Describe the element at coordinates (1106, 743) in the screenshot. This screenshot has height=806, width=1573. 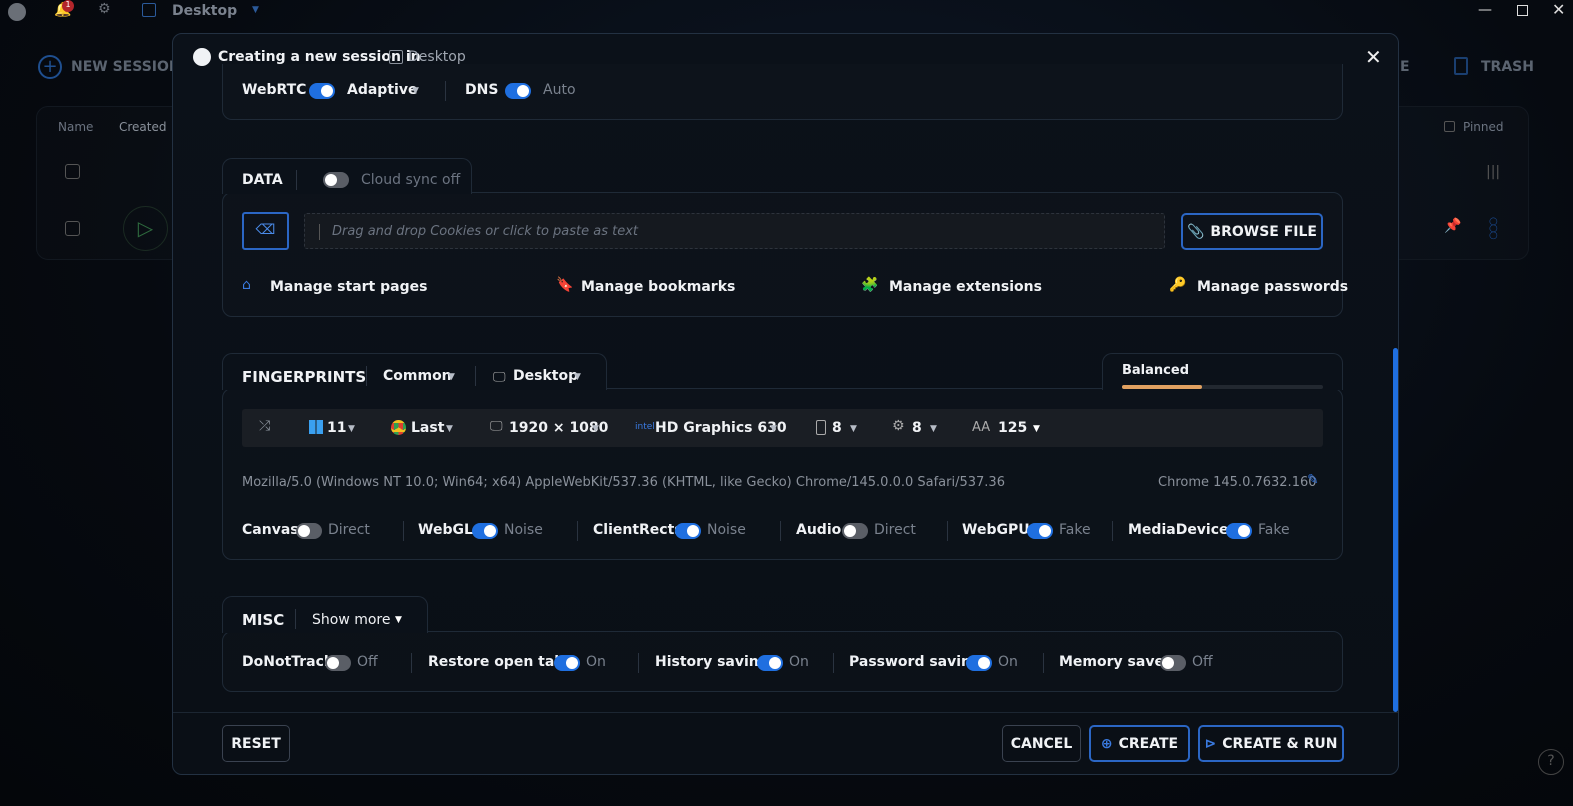
I see `plus-circle-icon: ⊕` at that location.